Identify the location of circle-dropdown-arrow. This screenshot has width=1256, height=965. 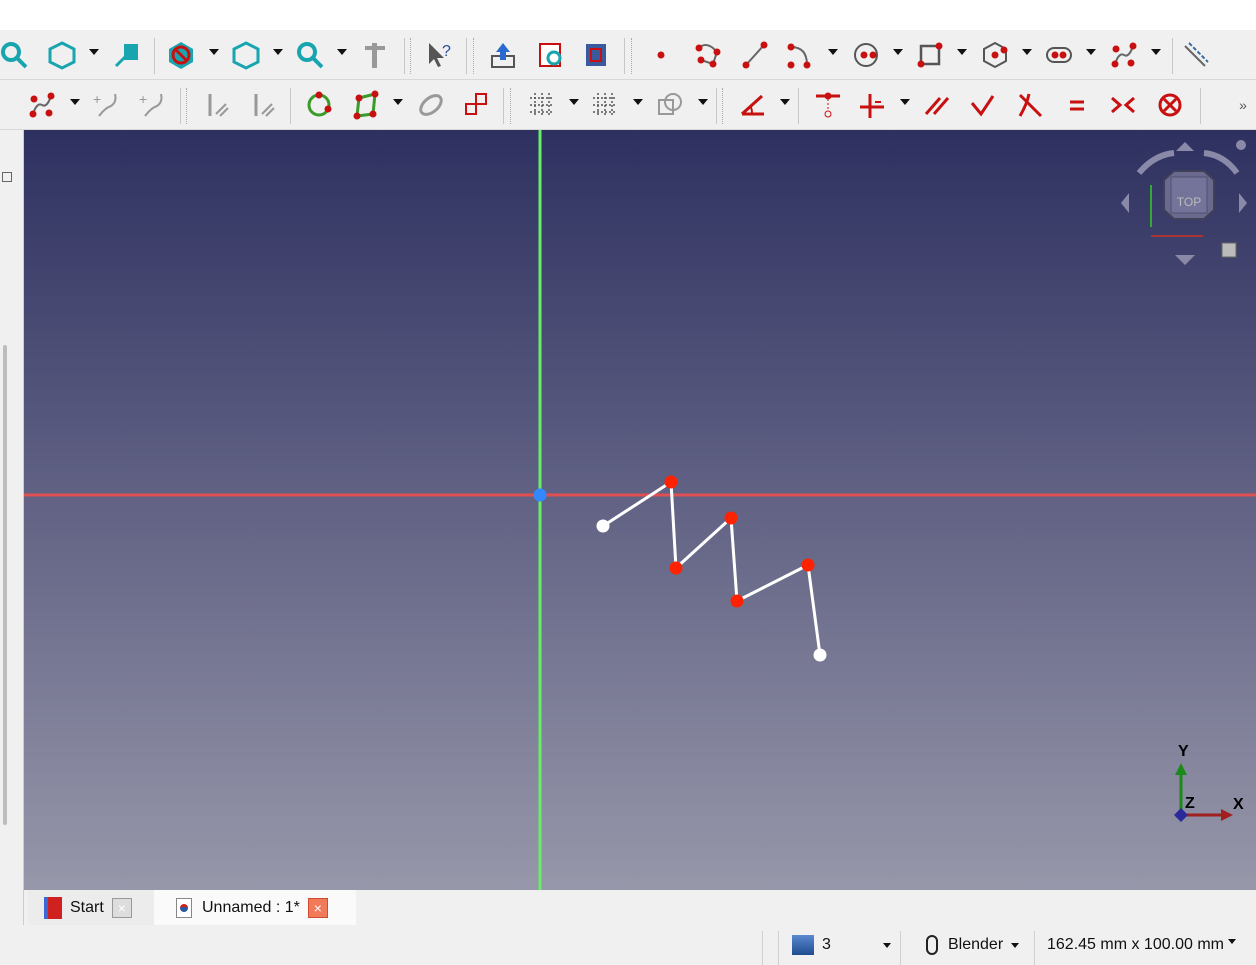
(898, 52).